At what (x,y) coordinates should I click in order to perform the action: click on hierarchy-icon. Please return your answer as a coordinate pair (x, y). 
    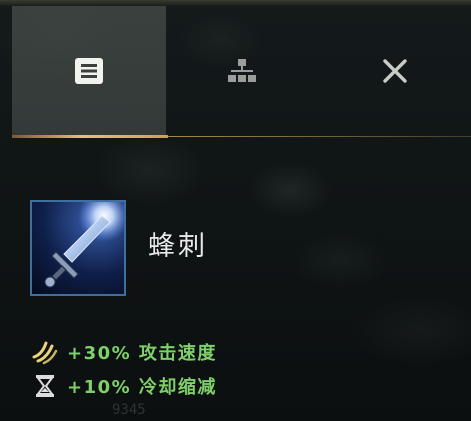
    Looking at the image, I should click on (242, 70).